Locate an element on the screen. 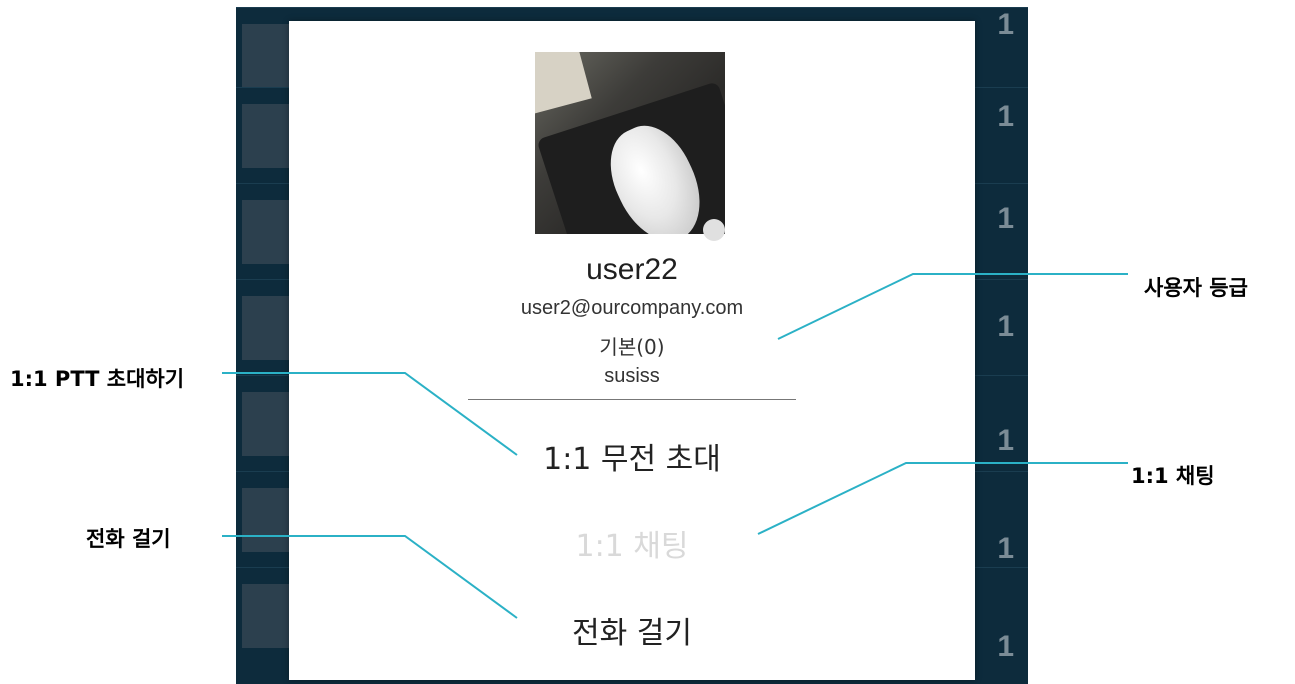 The height and width of the screenshot is (684, 1295). callout-line-ptt-invite is located at coordinates (370, 414).